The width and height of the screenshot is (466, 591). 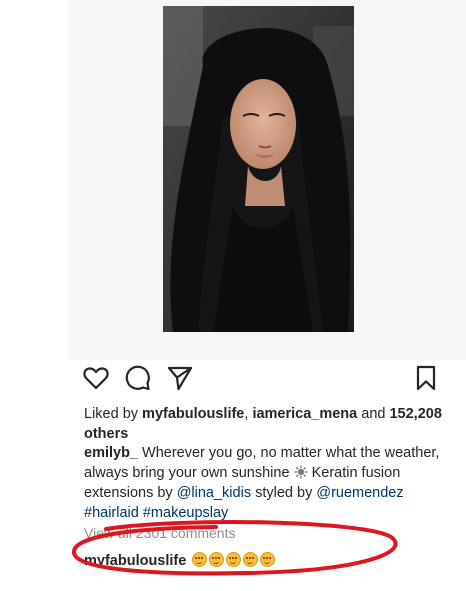 What do you see at coordinates (234, 533) in the screenshot?
I see `view-all-comments-link: View all 2301 comments` at bounding box center [234, 533].